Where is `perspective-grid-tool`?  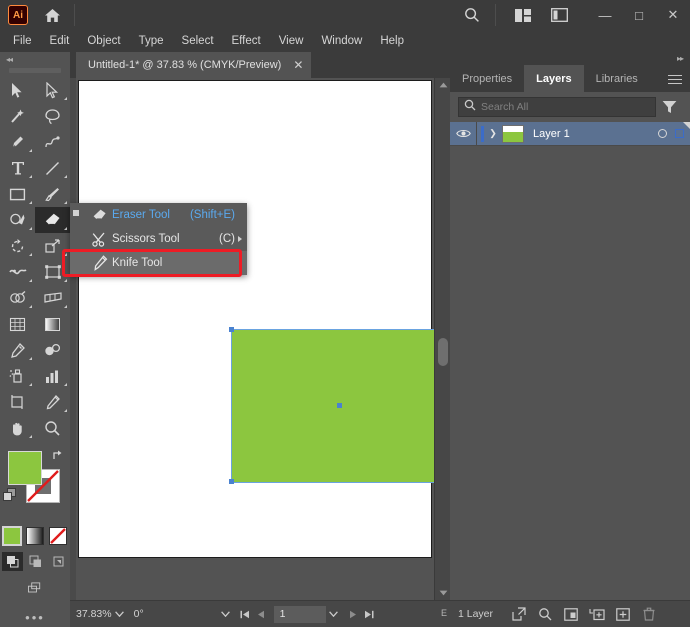
perspective-grid-tool is located at coordinates (52, 298).